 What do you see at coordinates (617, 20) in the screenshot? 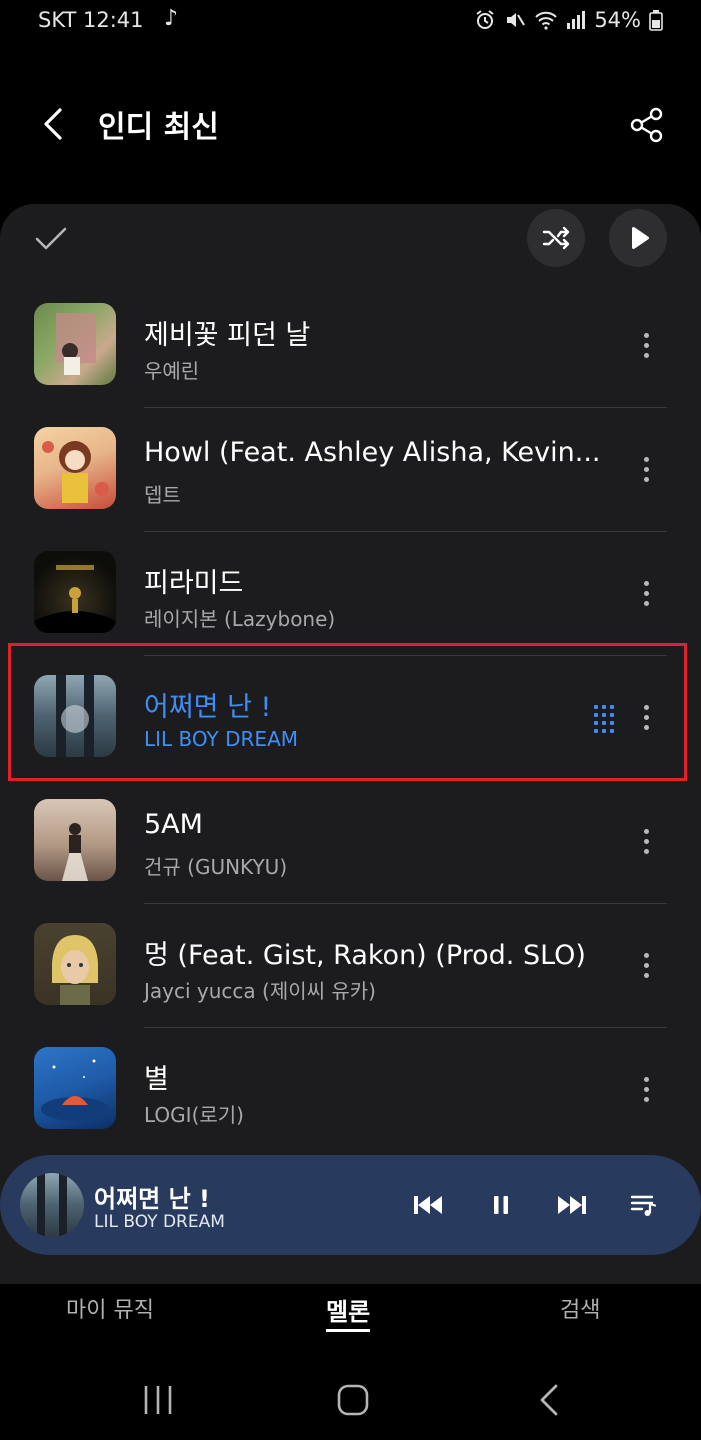
I see `battery-level: 54%` at bounding box center [617, 20].